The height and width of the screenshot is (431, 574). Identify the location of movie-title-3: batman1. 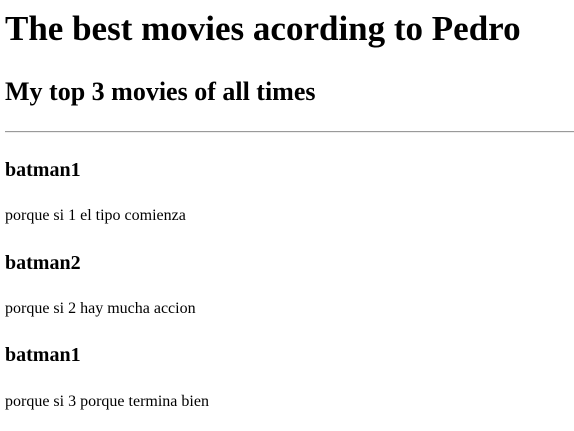
(43, 355).